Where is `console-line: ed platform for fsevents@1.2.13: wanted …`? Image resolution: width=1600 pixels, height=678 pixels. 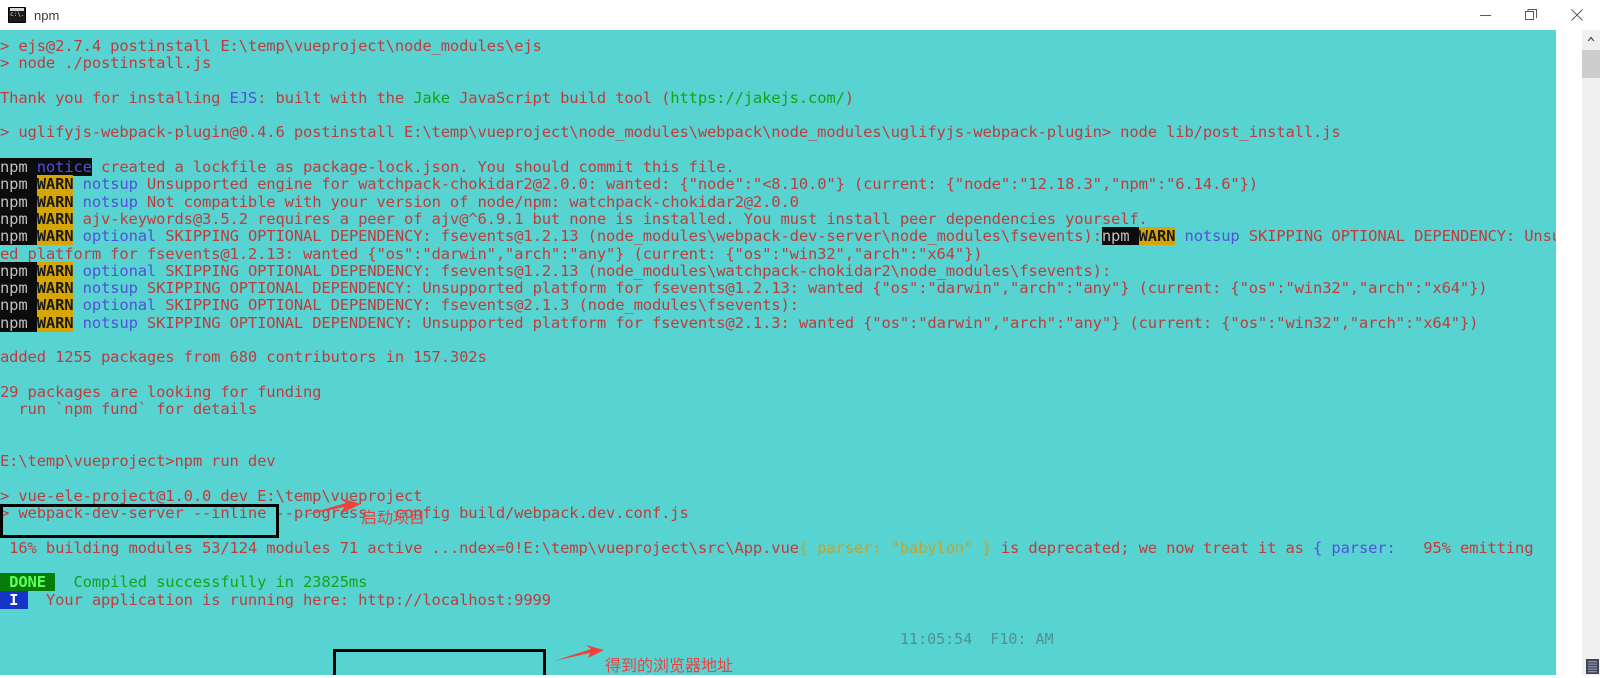
console-line: ed platform for fsevents@1.2.13: wanted … is located at coordinates (778, 254).